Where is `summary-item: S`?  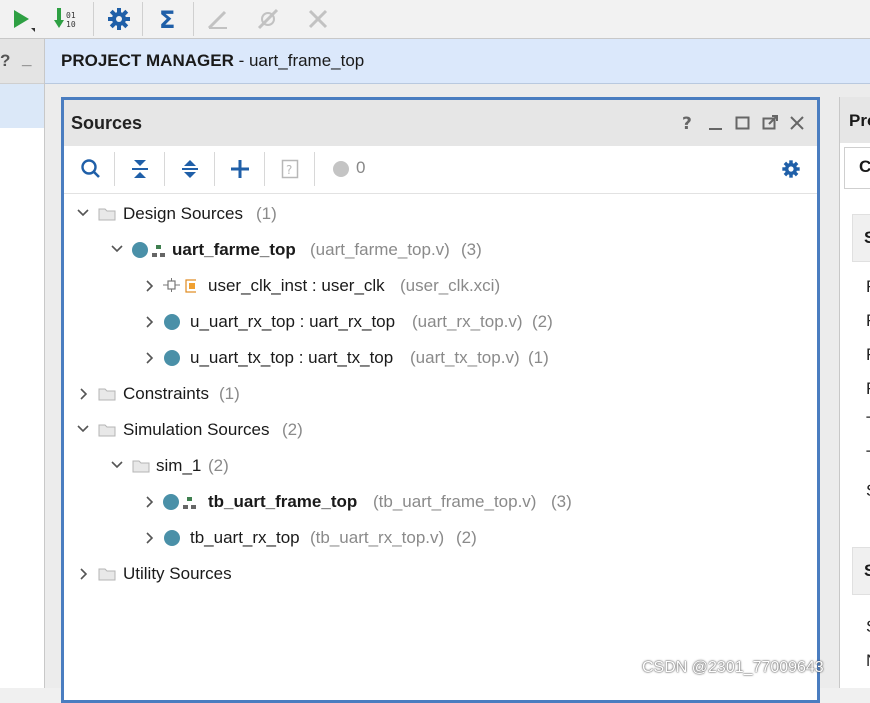
summary-item: S is located at coordinates (868, 491).